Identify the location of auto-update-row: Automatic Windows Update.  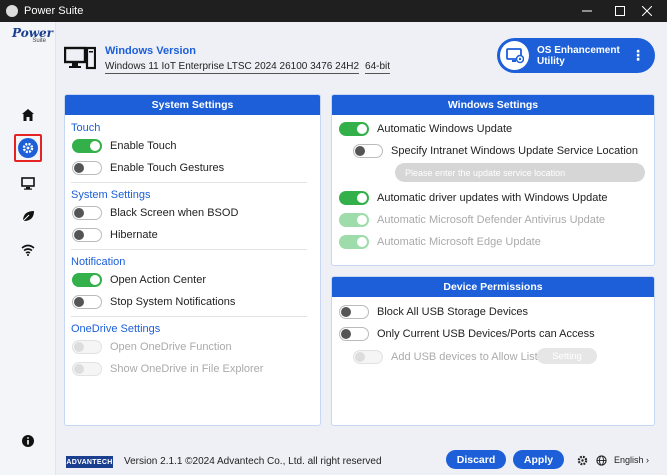
(425, 129).